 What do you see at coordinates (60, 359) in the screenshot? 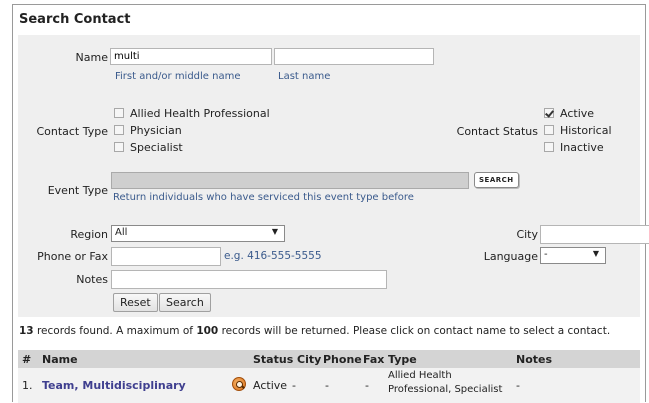
I see `col-header-name: Name` at bounding box center [60, 359].